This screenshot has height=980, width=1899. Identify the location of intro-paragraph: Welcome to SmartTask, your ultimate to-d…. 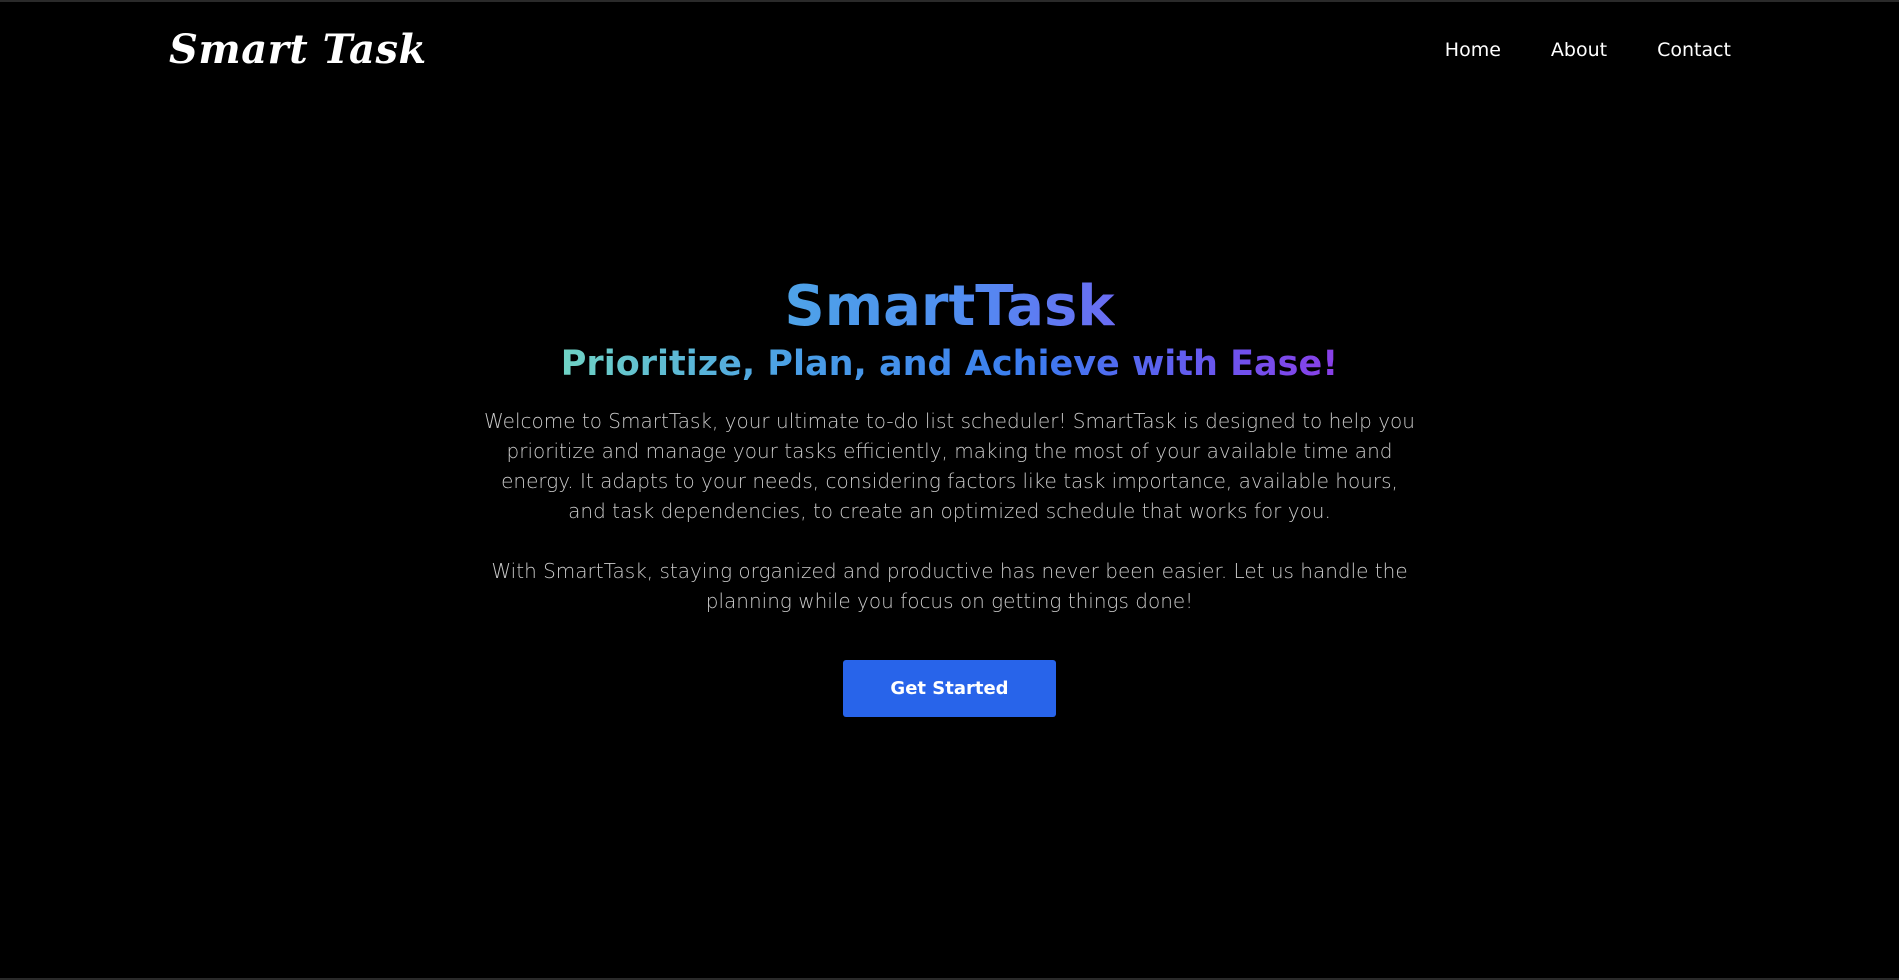
(949, 466).